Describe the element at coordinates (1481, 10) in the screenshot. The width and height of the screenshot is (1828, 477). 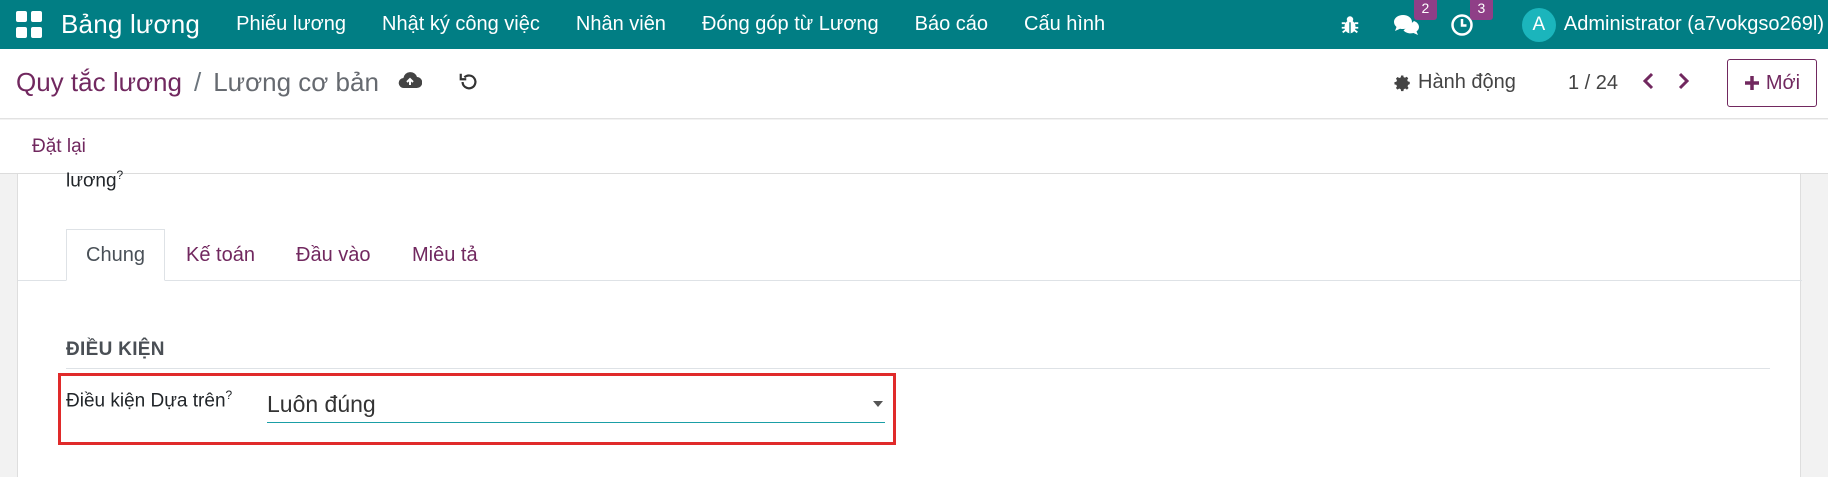
I see `activities-count-badge: 3` at that location.